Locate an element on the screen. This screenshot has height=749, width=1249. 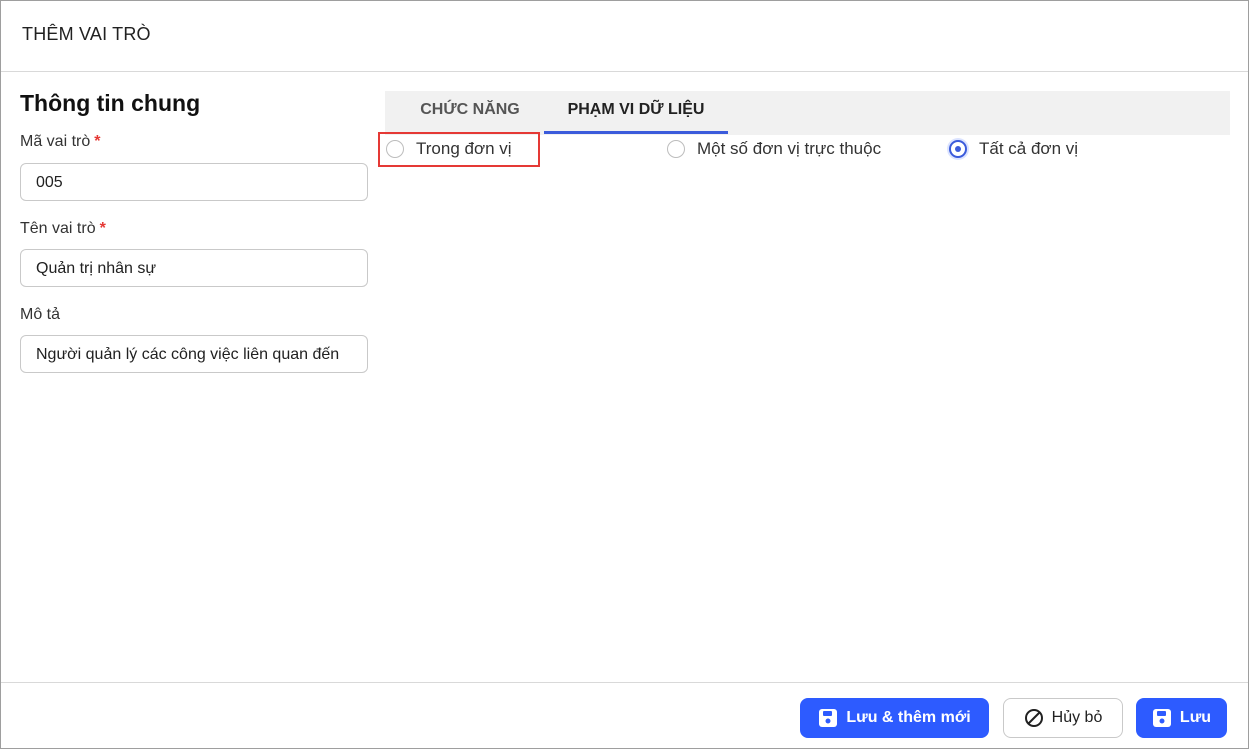
radio-within-unit: Trong đơn vị is located at coordinates (449, 149).